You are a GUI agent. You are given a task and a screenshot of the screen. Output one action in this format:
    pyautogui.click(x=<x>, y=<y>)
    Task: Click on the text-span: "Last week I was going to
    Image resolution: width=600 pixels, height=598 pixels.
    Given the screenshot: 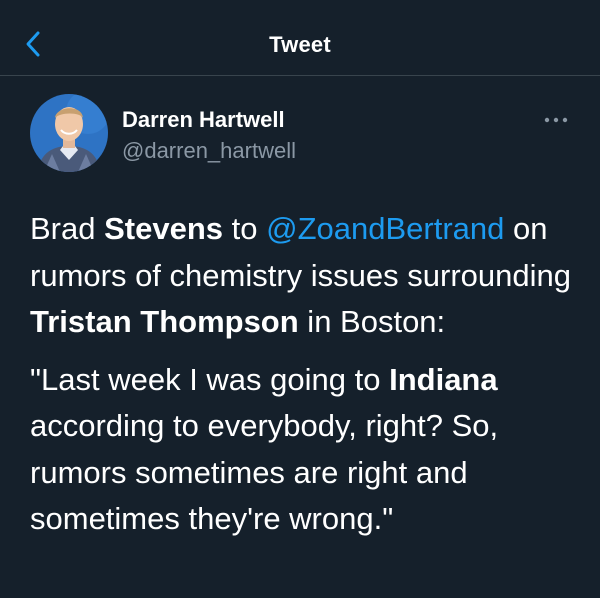 What is the action you would take?
    pyautogui.click(x=210, y=379)
    